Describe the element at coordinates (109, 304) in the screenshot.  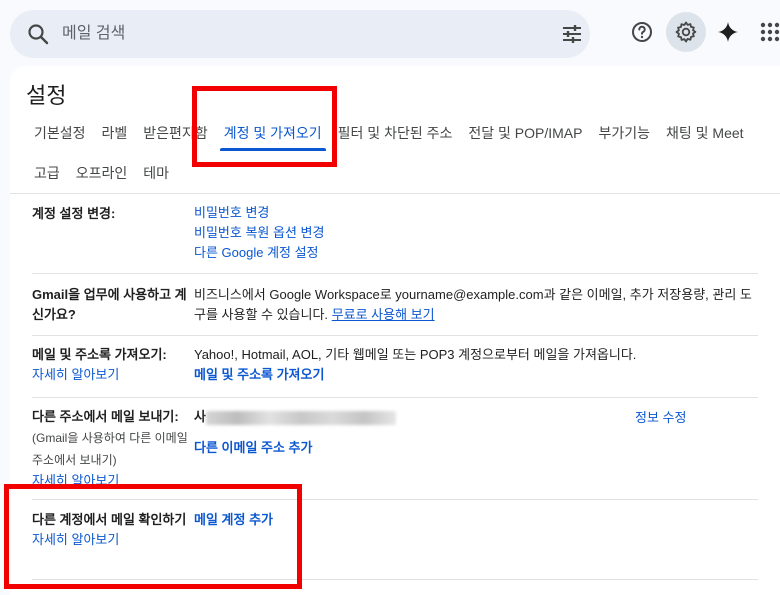
I see `row-label: Gmail을 업무에 사용하고 계신가요?` at that location.